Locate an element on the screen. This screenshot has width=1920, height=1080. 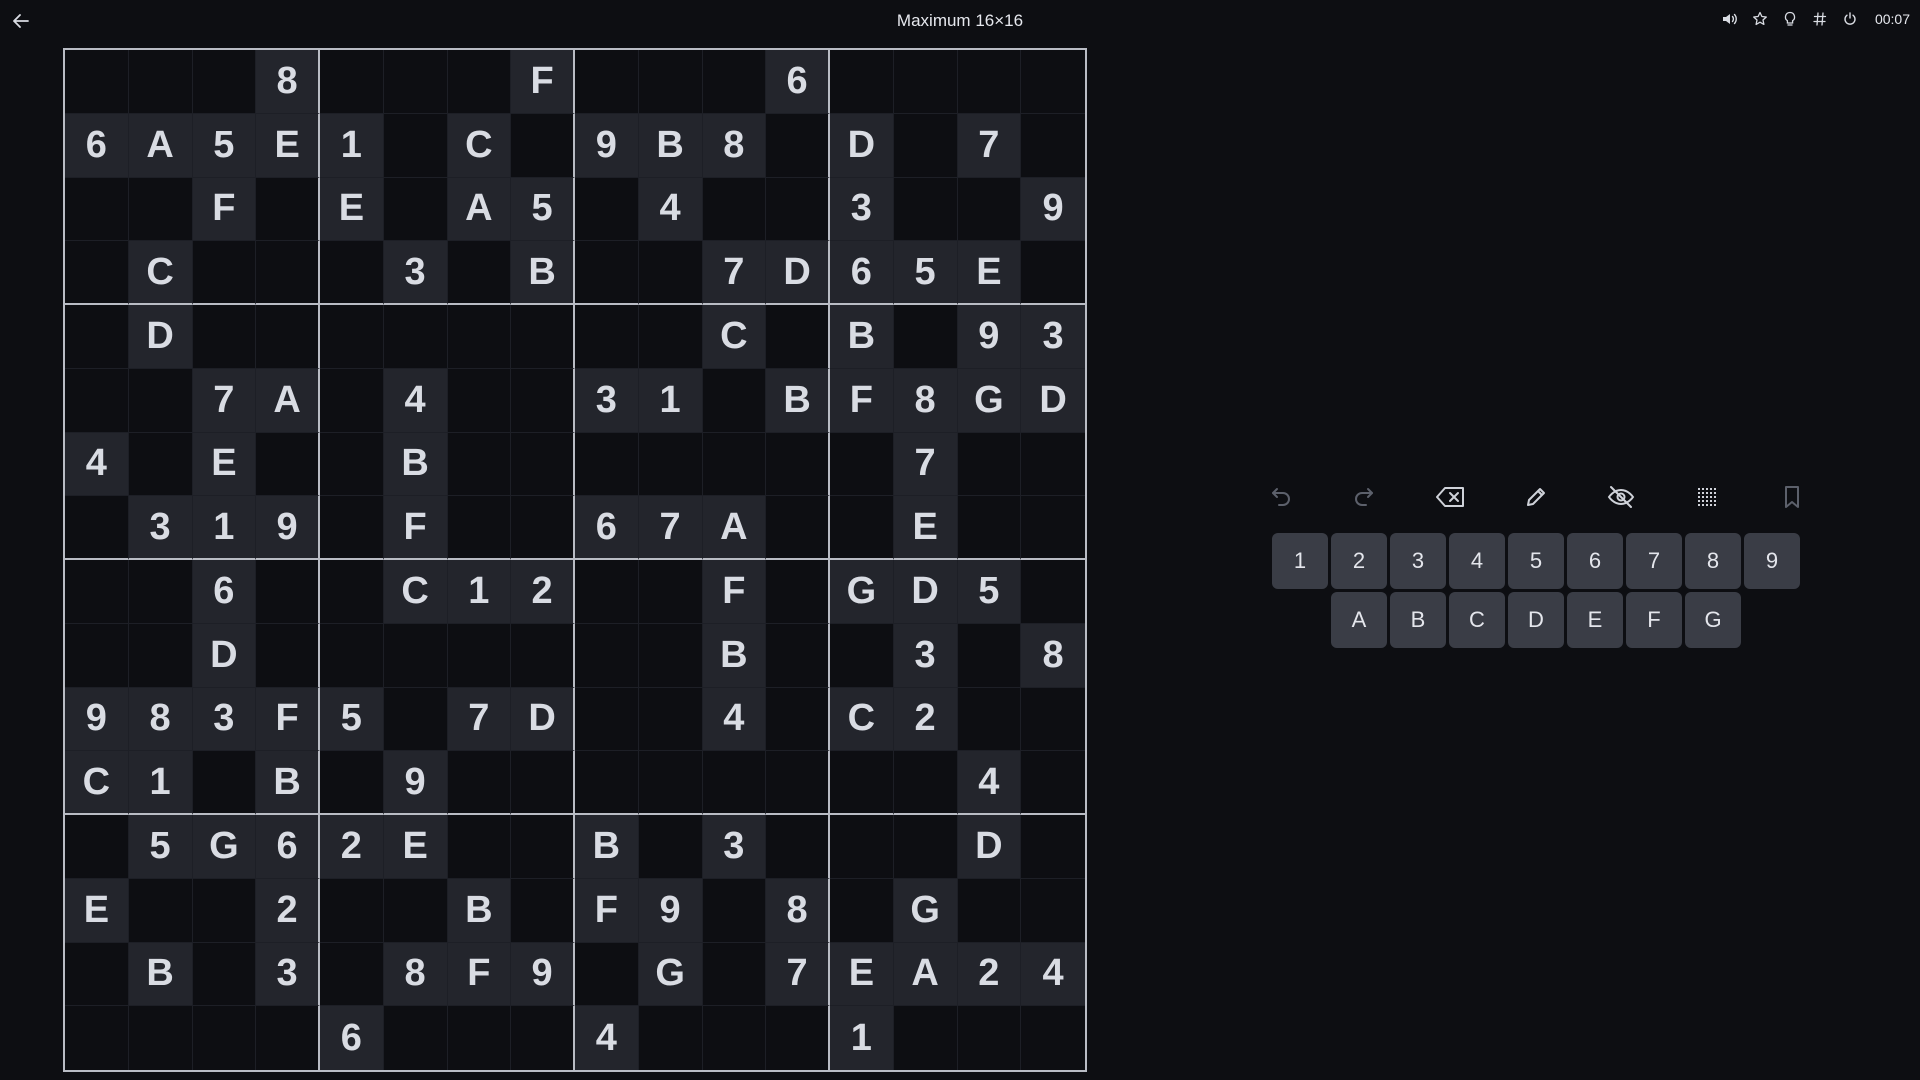
volume-icon is located at coordinates (1730, 19).